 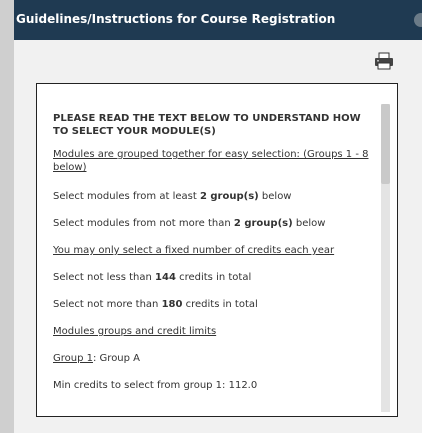 What do you see at coordinates (385, 258) in the screenshot?
I see `scrollbar-track` at bounding box center [385, 258].